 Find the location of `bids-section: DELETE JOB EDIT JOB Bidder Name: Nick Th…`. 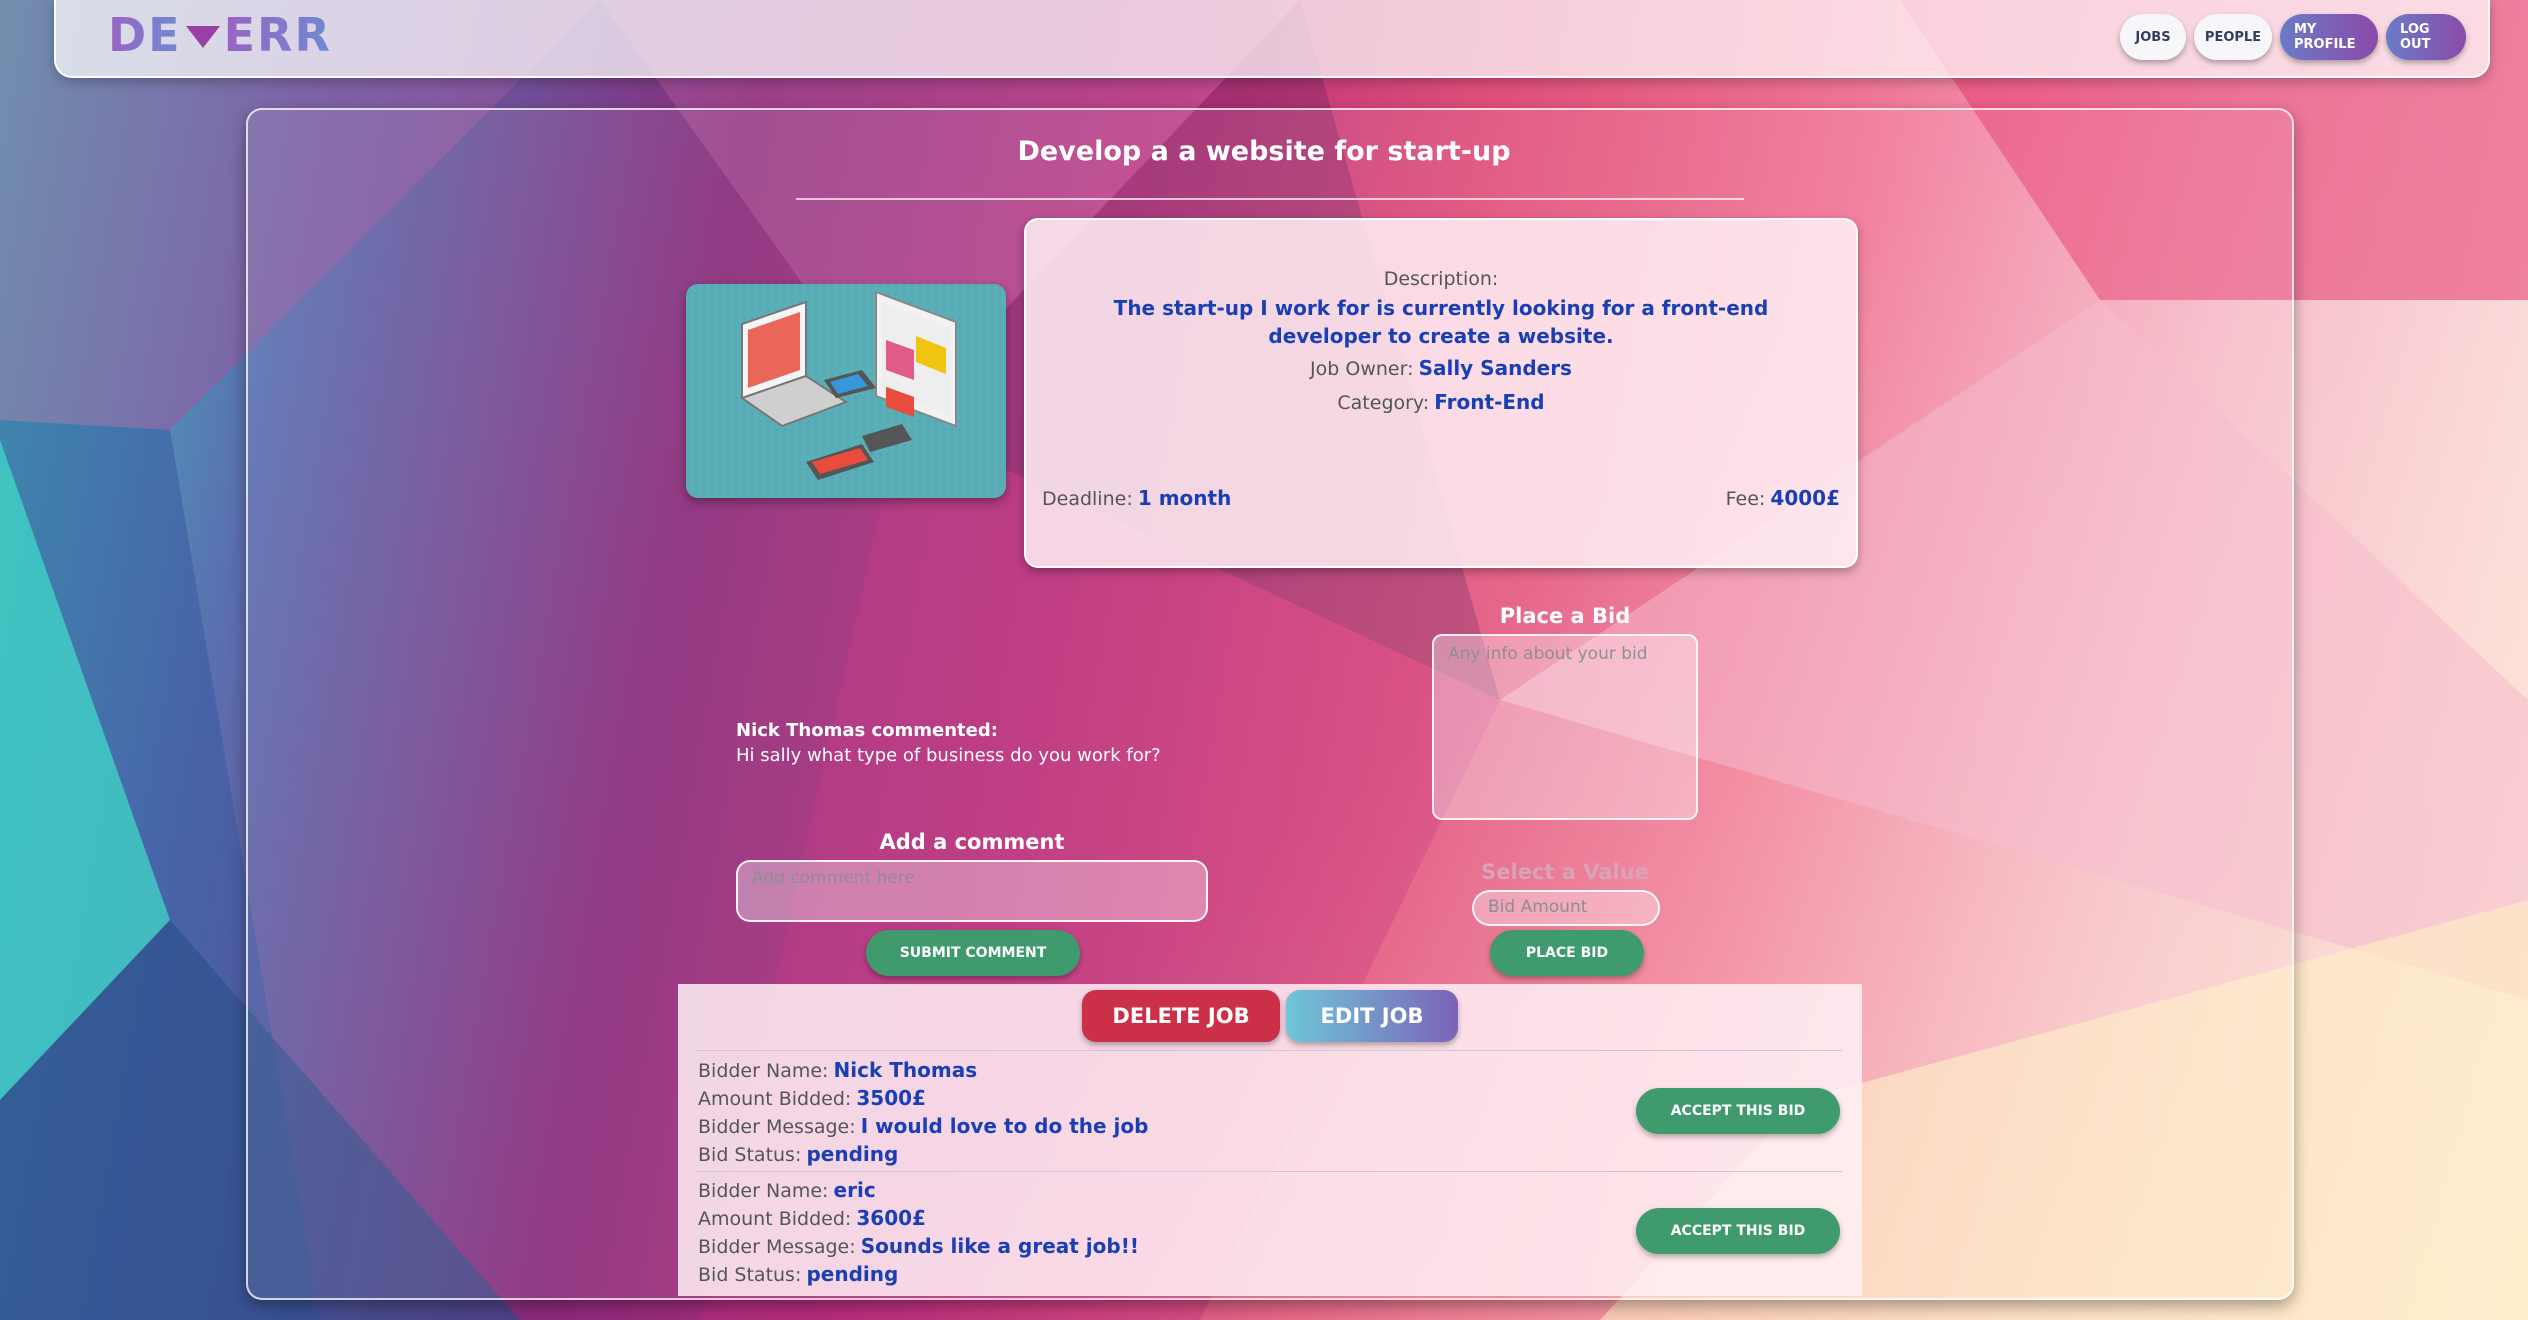

bids-section: DELETE JOB EDIT JOB Bidder Name: Nick Th… is located at coordinates (1270, 1140).